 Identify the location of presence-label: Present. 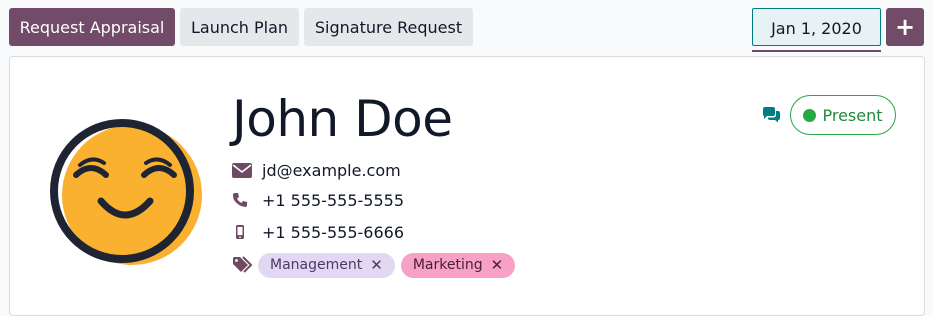
(852, 115).